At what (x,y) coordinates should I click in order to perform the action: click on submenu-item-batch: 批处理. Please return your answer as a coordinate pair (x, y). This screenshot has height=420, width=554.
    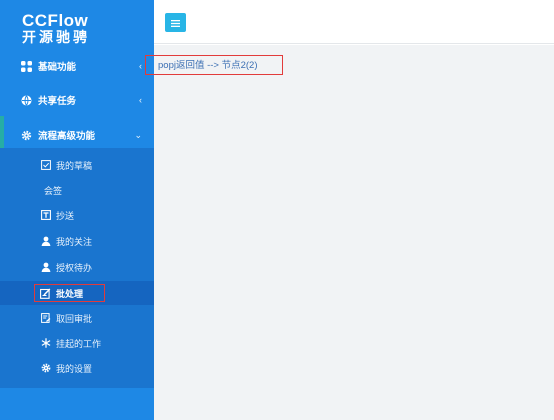
    Looking at the image, I should click on (77, 293).